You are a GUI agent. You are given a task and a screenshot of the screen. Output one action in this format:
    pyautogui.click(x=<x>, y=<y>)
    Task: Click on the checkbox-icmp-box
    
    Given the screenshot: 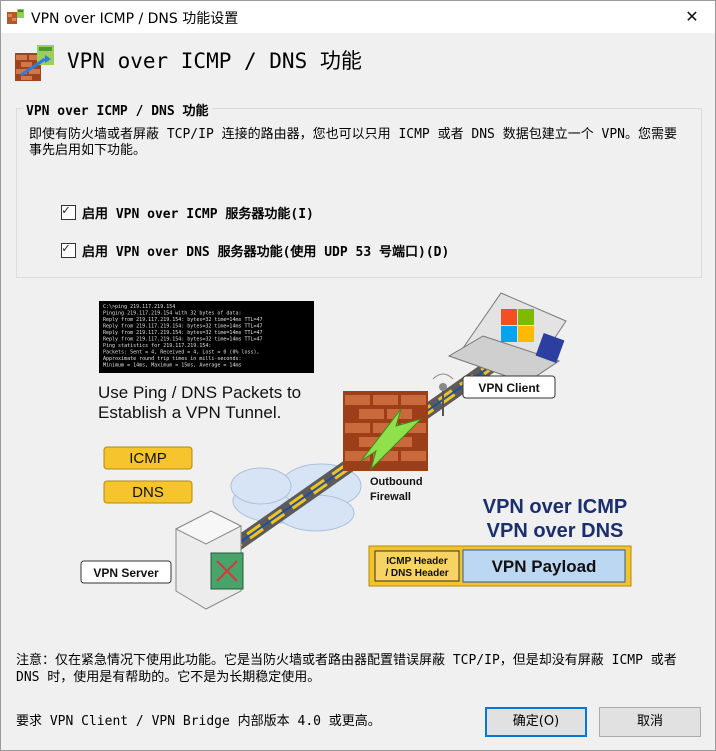 What is the action you would take?
    pyautogui.click(x=68, y=211)
    